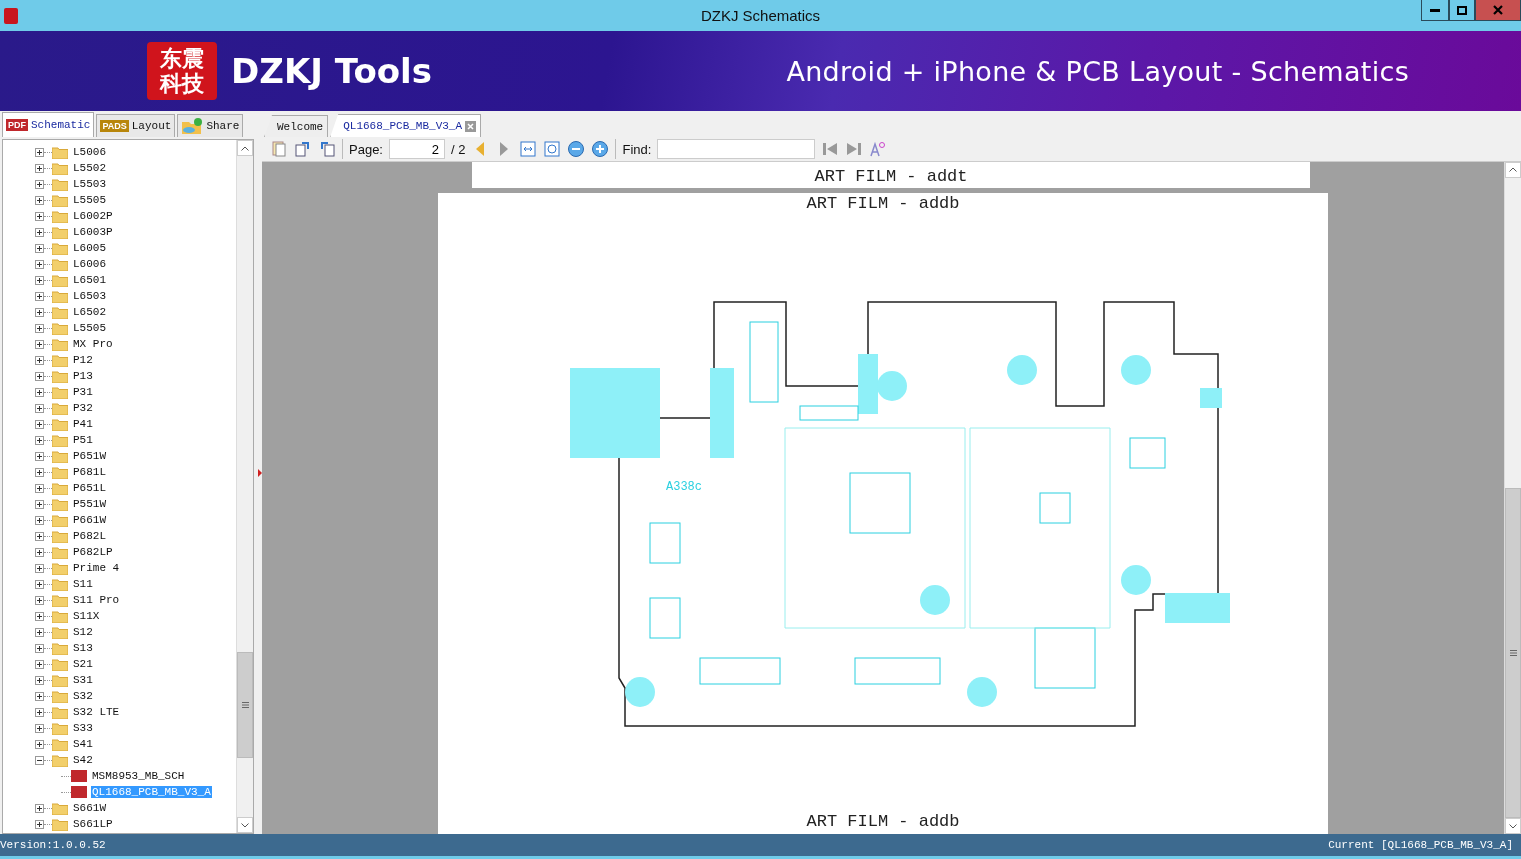  Describe the element at coordinates (600, 149) in the screenshot. I see `zoom-in-icon` at that location.